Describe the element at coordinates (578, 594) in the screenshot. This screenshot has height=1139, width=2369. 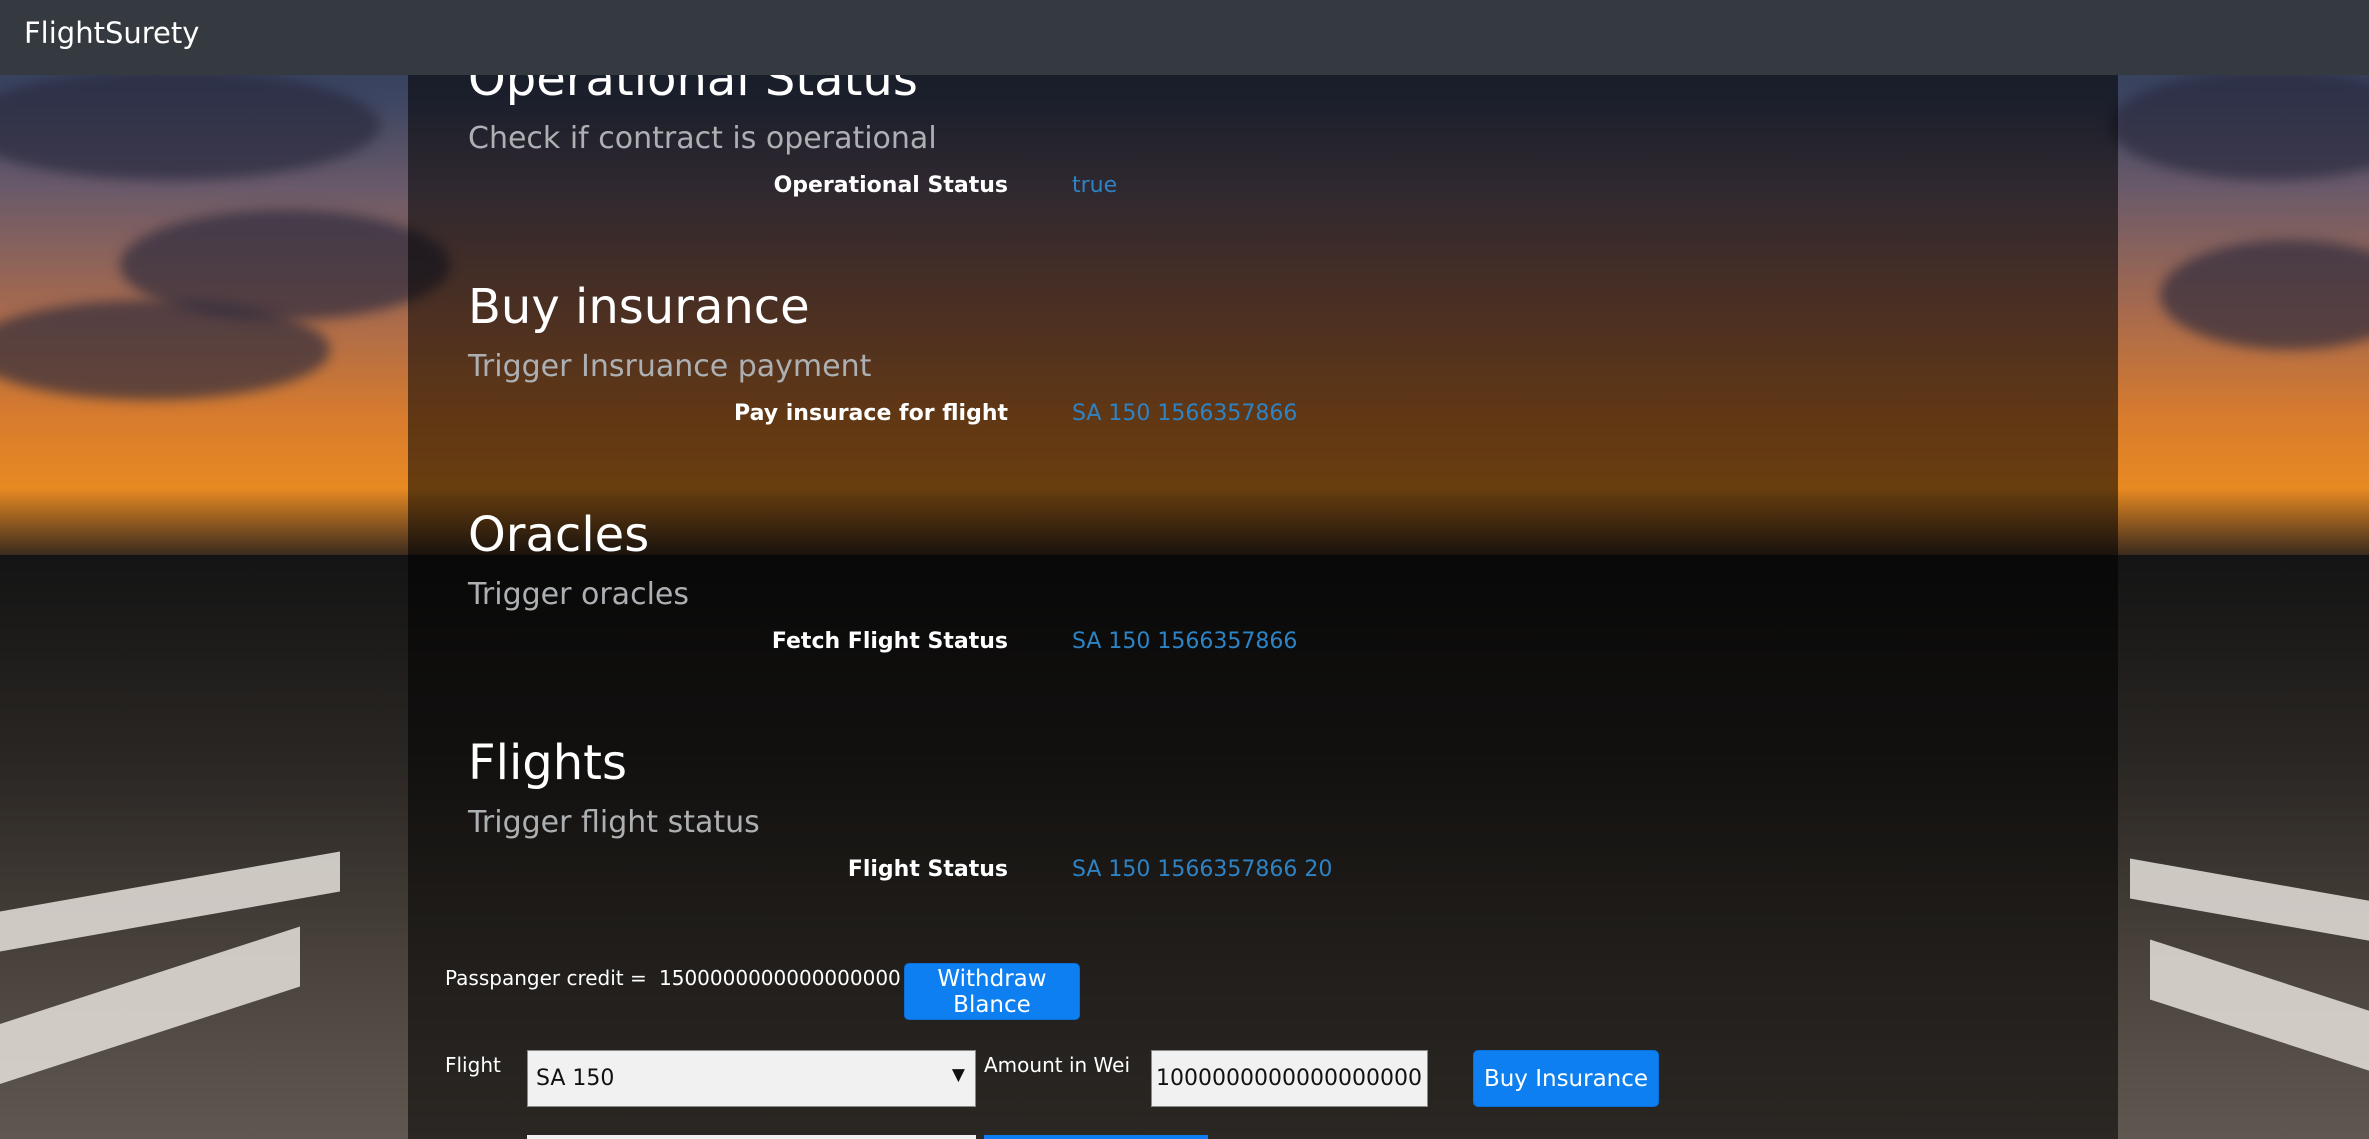
I see `section-subtitle: Trigger oracles` at that location.